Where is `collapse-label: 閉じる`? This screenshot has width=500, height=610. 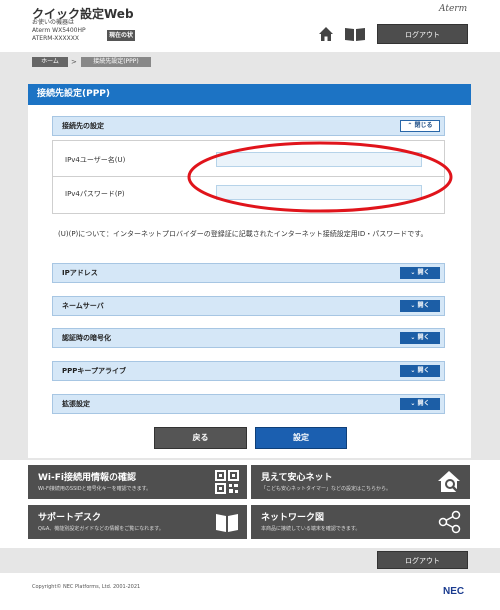 collapse-label: 閉じる is located at coordinates (423, 125).